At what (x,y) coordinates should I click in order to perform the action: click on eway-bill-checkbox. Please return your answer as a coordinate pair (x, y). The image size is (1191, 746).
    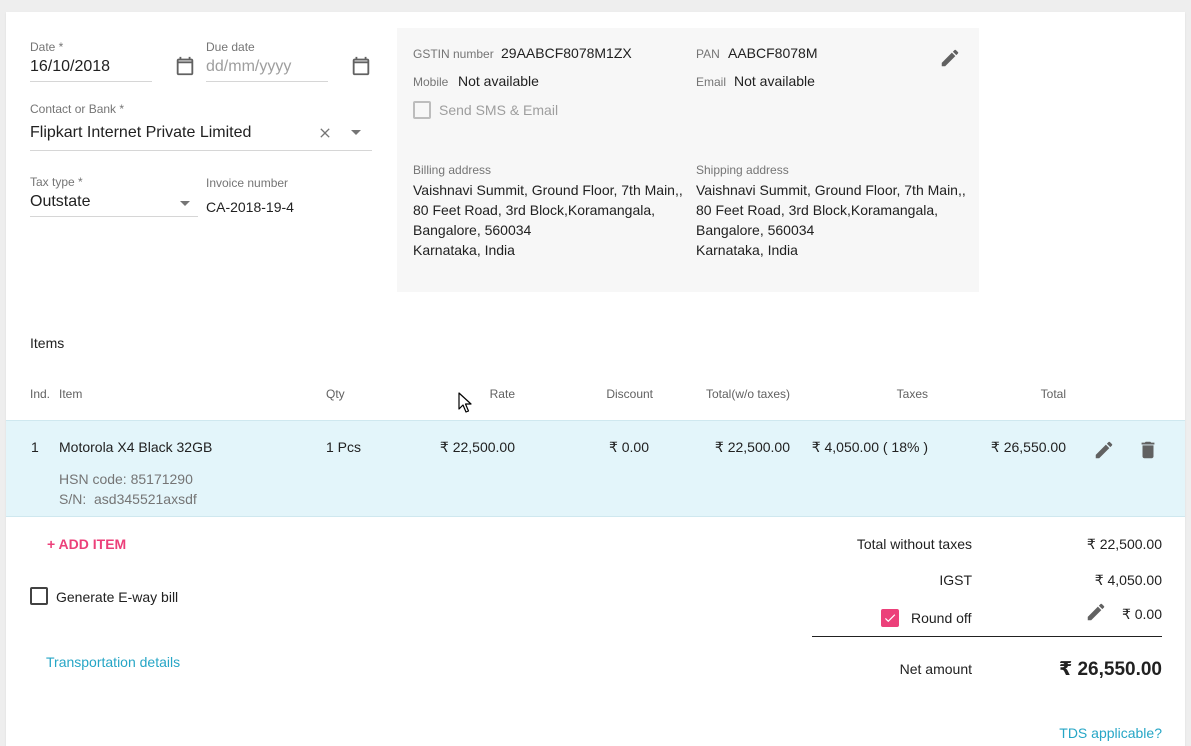
    Looking at the image, I should click on (39, 596).